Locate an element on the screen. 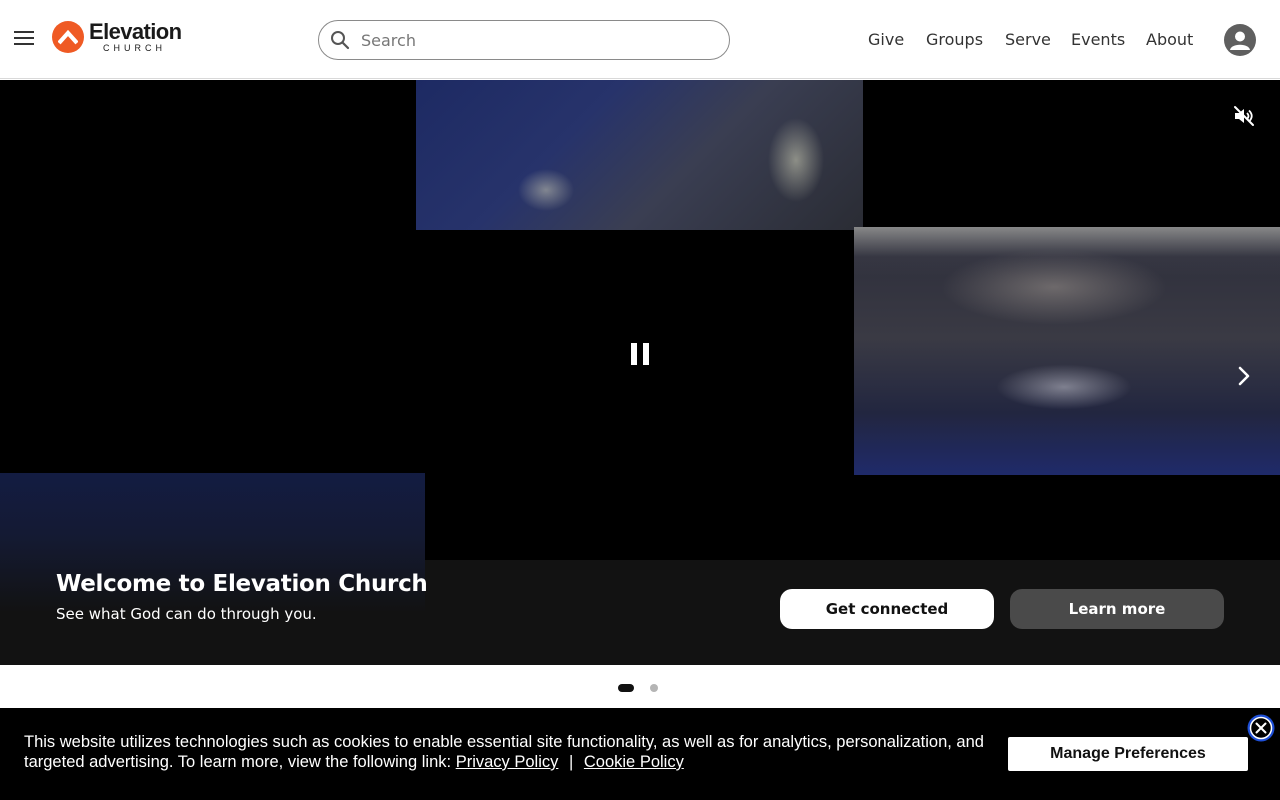 Image resolution: width=1280 pixels, height=800 pixels. close-circle-icon is located at coordinates (1261, 728).